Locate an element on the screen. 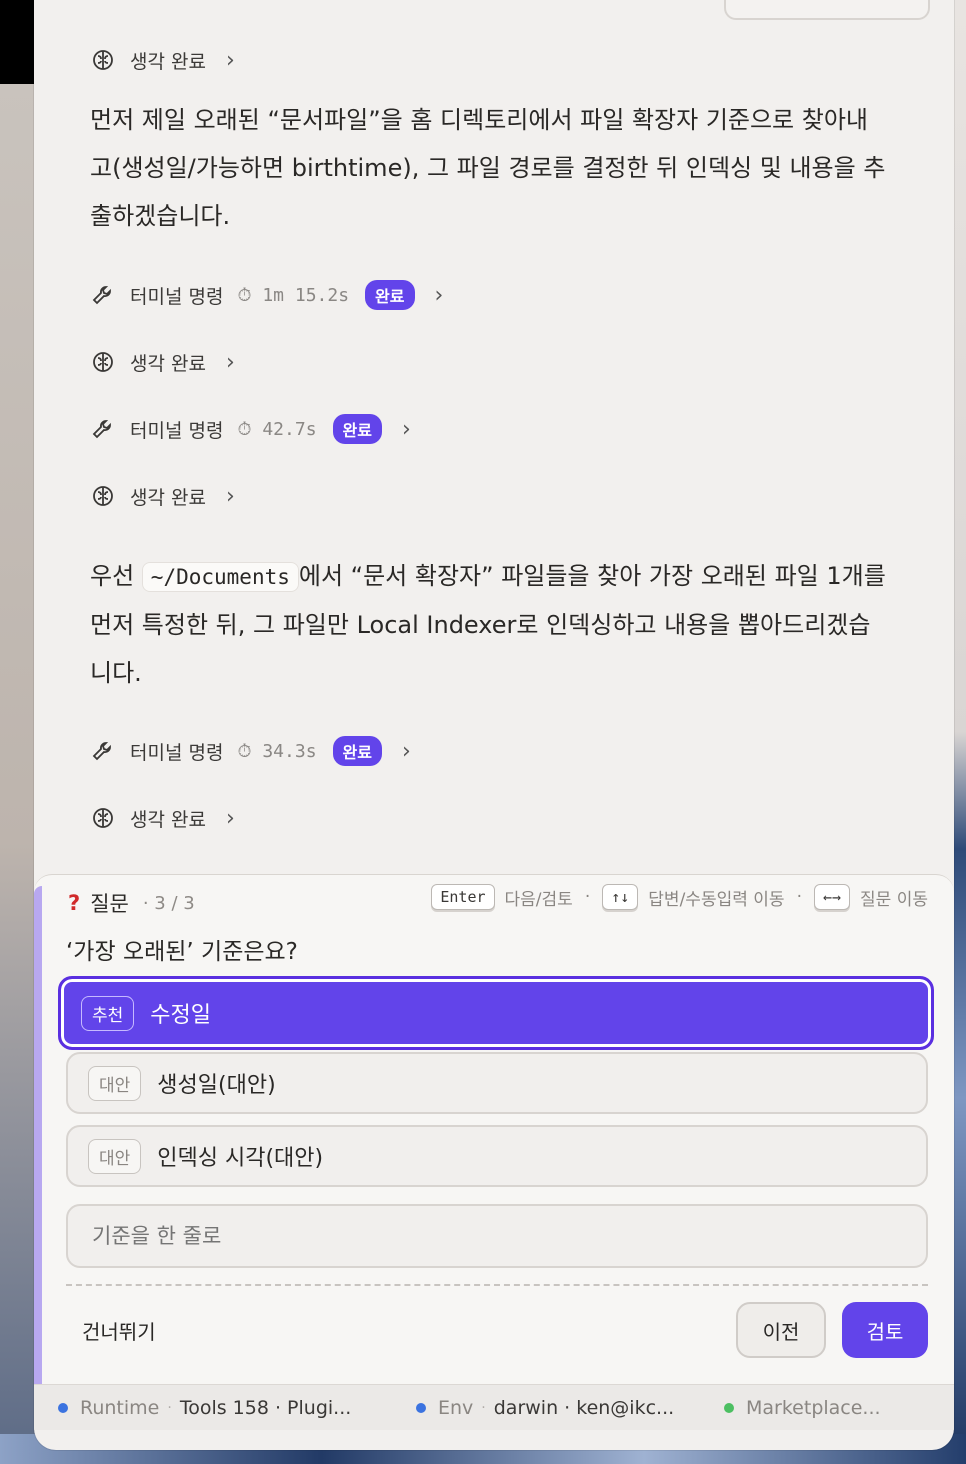  duration: ⏱ 34.3s is located at coordinates (277, 751).